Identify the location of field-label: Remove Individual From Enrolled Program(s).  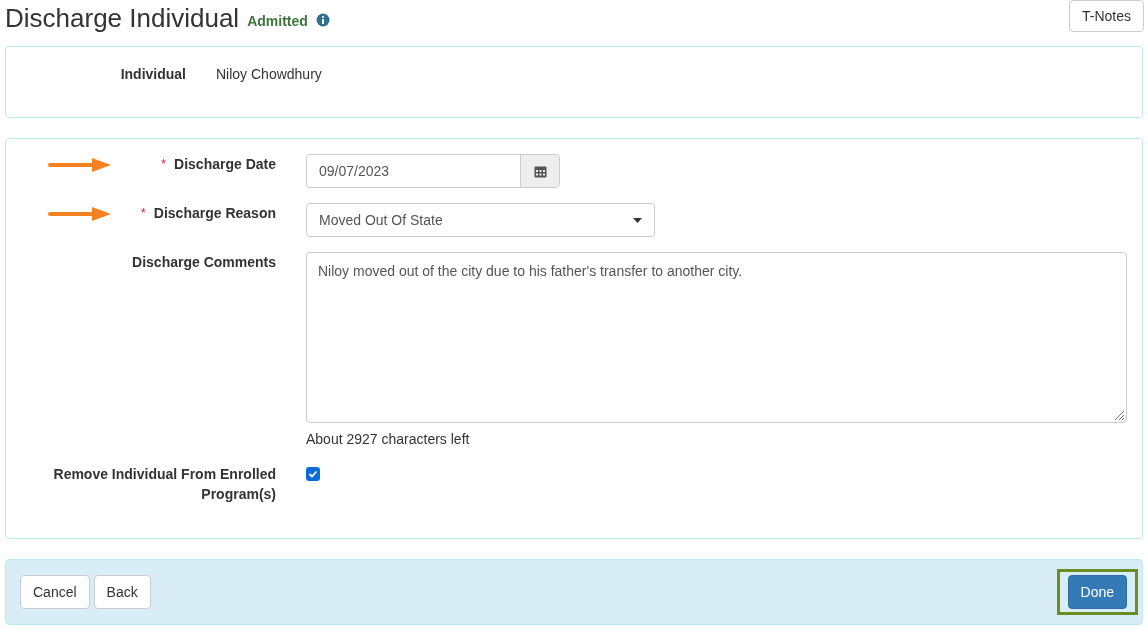
(164, 484).